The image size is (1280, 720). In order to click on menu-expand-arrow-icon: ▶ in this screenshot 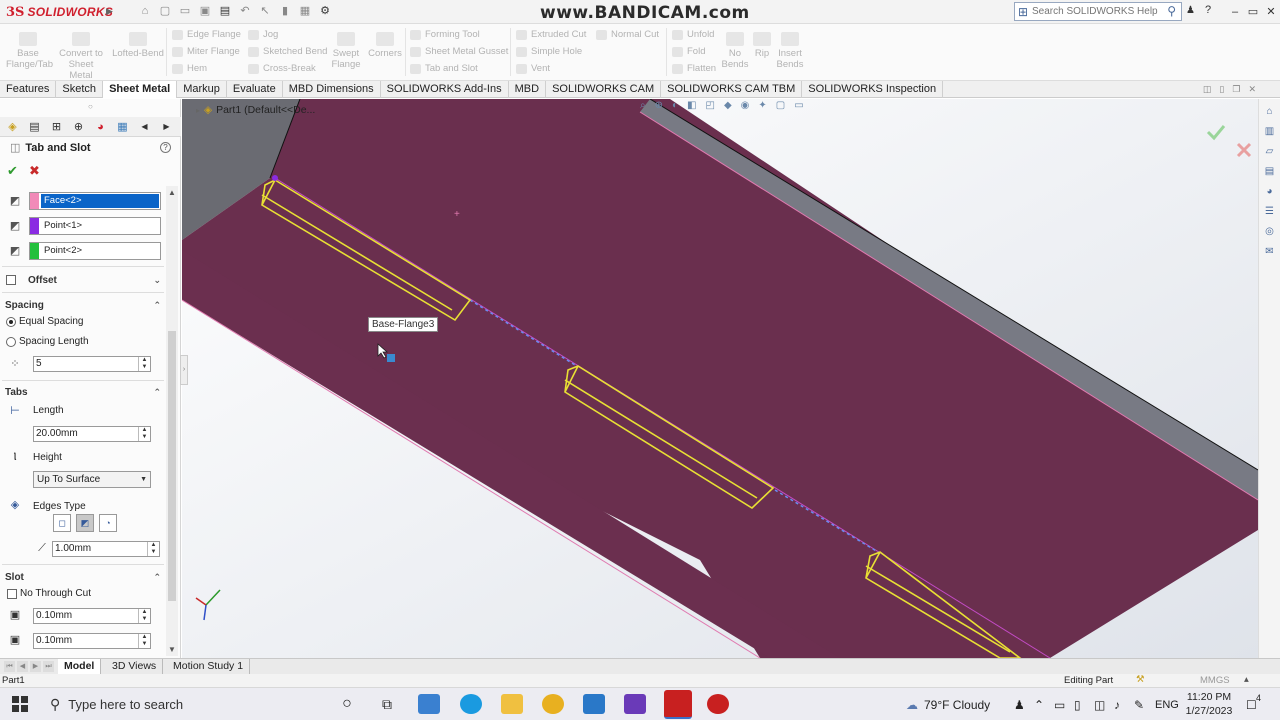, I will do `click(109, 11)`.